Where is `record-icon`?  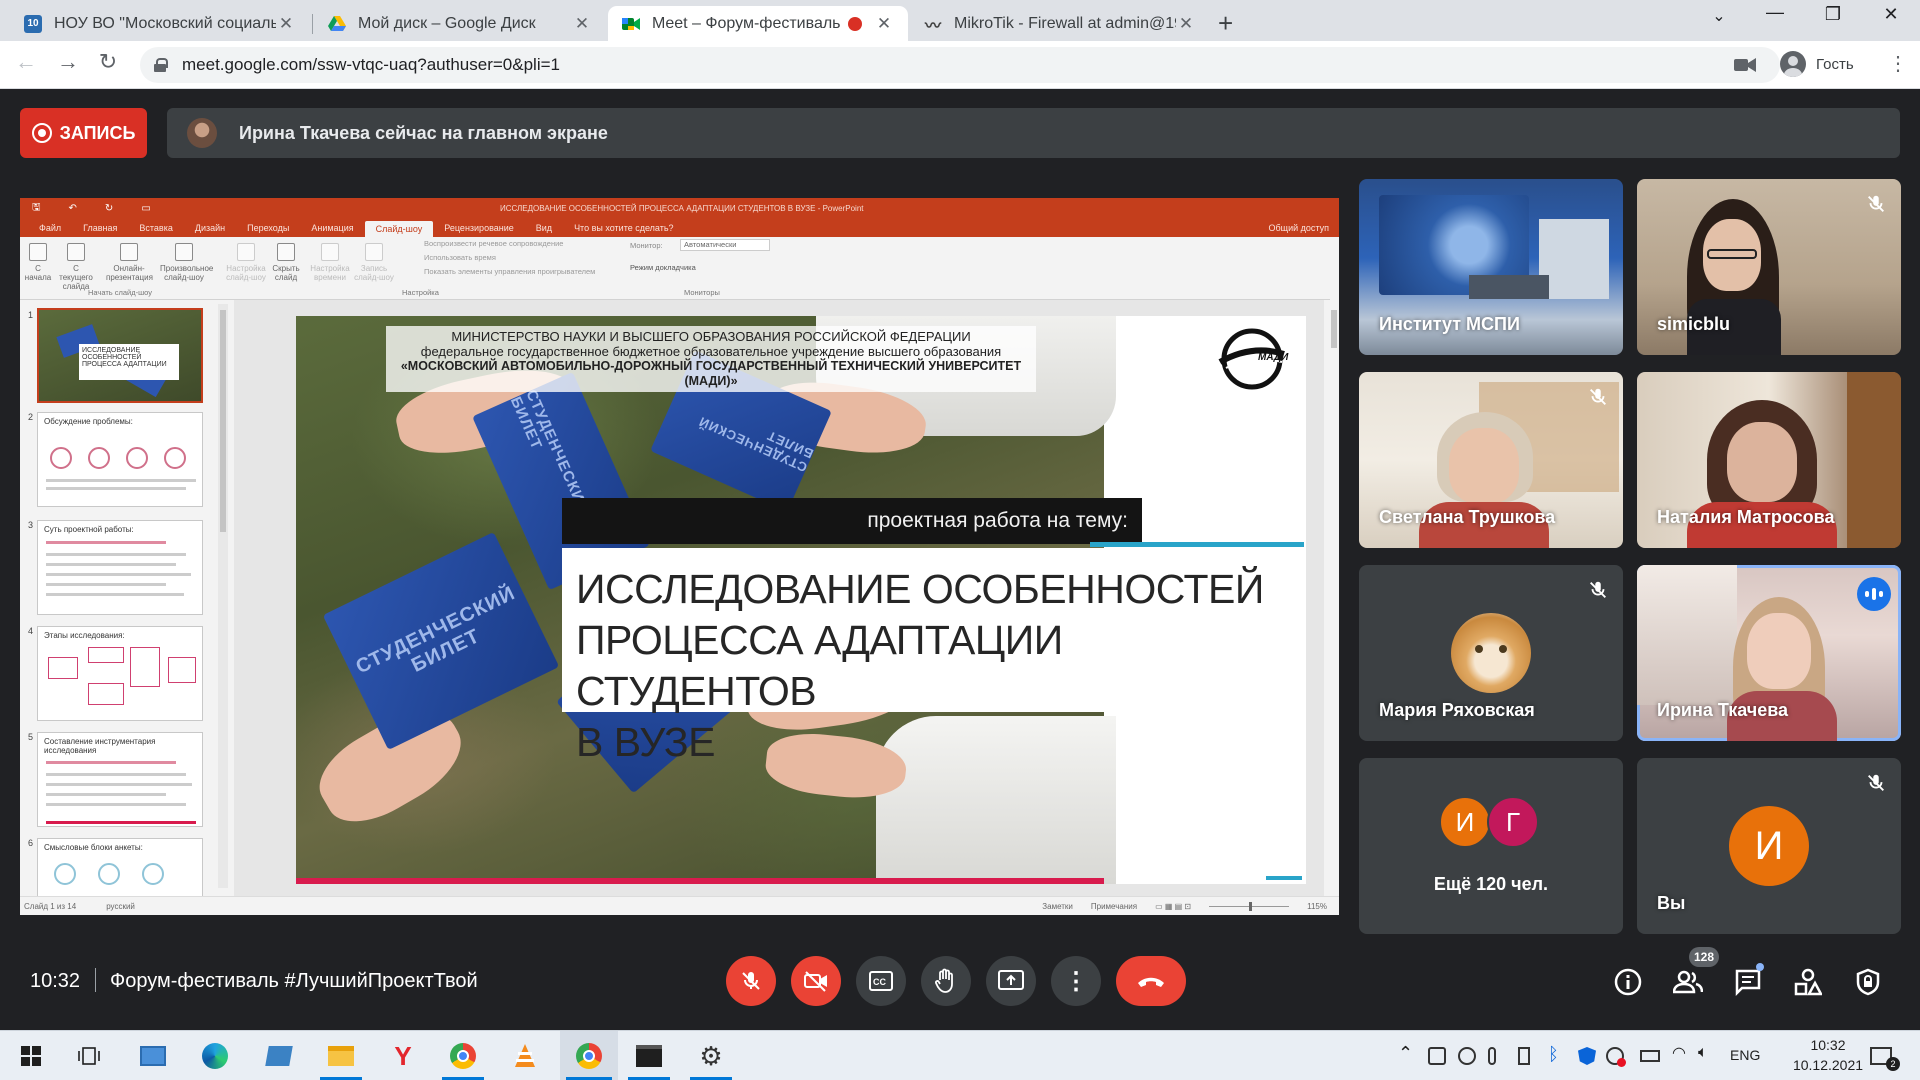 record-icon is located at coordinates (41, 133).